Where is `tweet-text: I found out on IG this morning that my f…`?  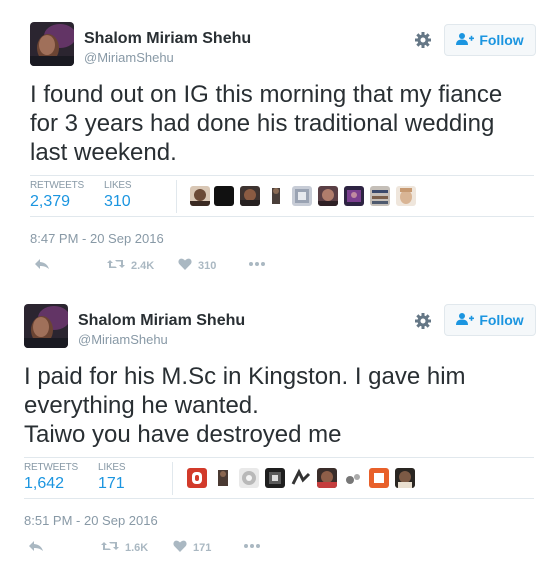 tweet-text: I found out on IG this morning that my f… is located at coordinates (280, 123).